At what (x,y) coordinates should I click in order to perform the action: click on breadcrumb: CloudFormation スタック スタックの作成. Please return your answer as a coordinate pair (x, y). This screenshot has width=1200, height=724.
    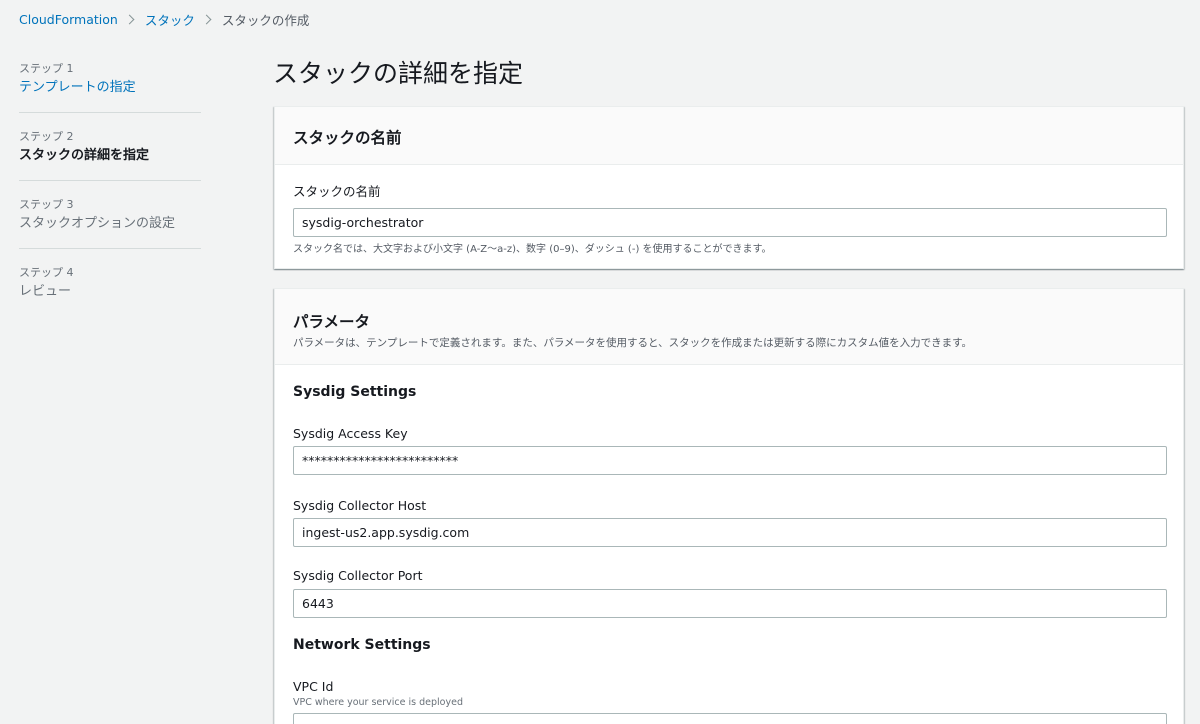
    Looking at the image, I should click on (164, 19).